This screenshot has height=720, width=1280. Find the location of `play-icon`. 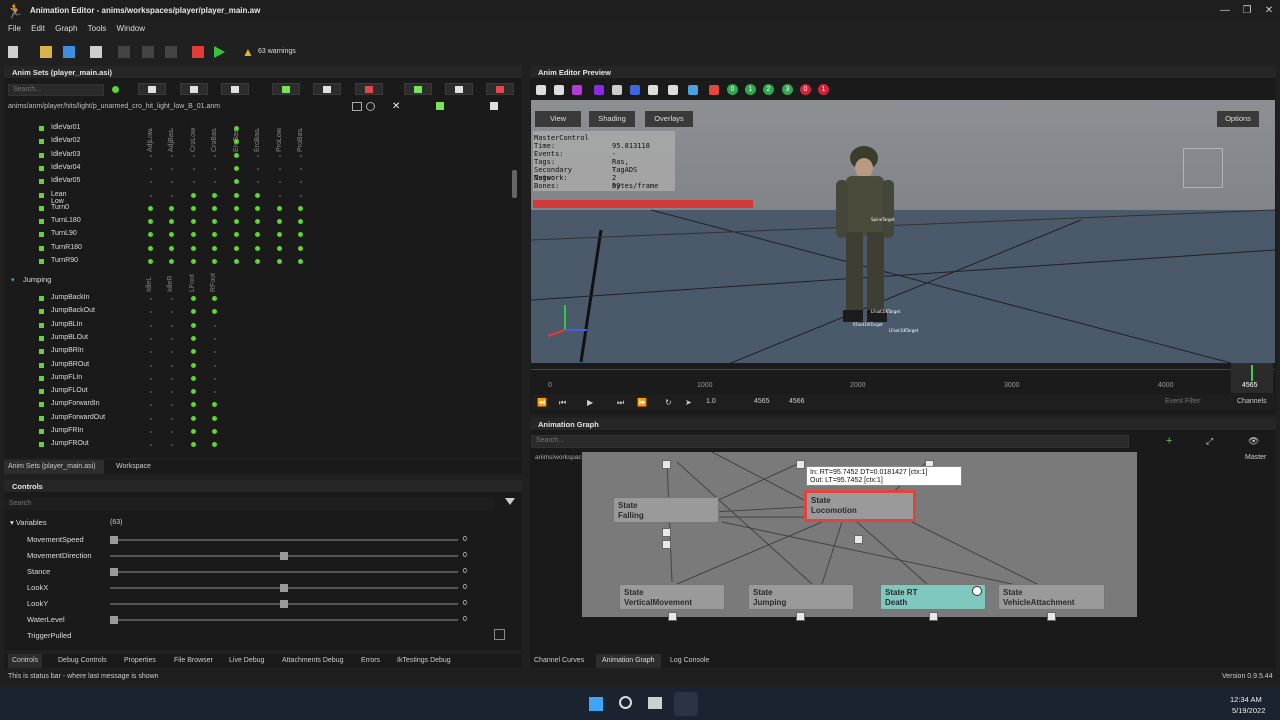

play-icon is located at coordinates (219, 52).